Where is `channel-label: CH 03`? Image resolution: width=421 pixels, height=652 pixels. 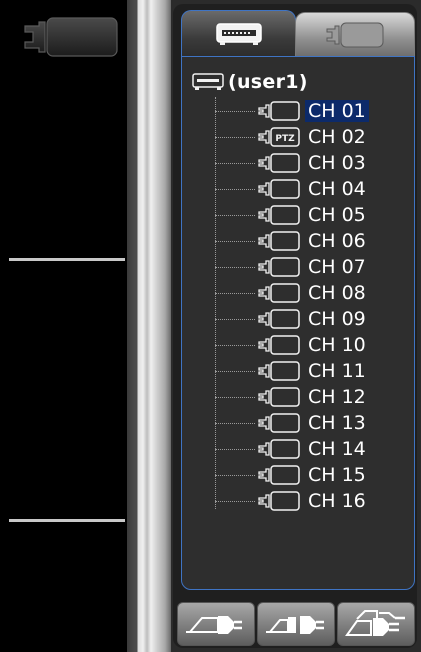
channel-label: CH 03 is located at coordinates (337, 163).